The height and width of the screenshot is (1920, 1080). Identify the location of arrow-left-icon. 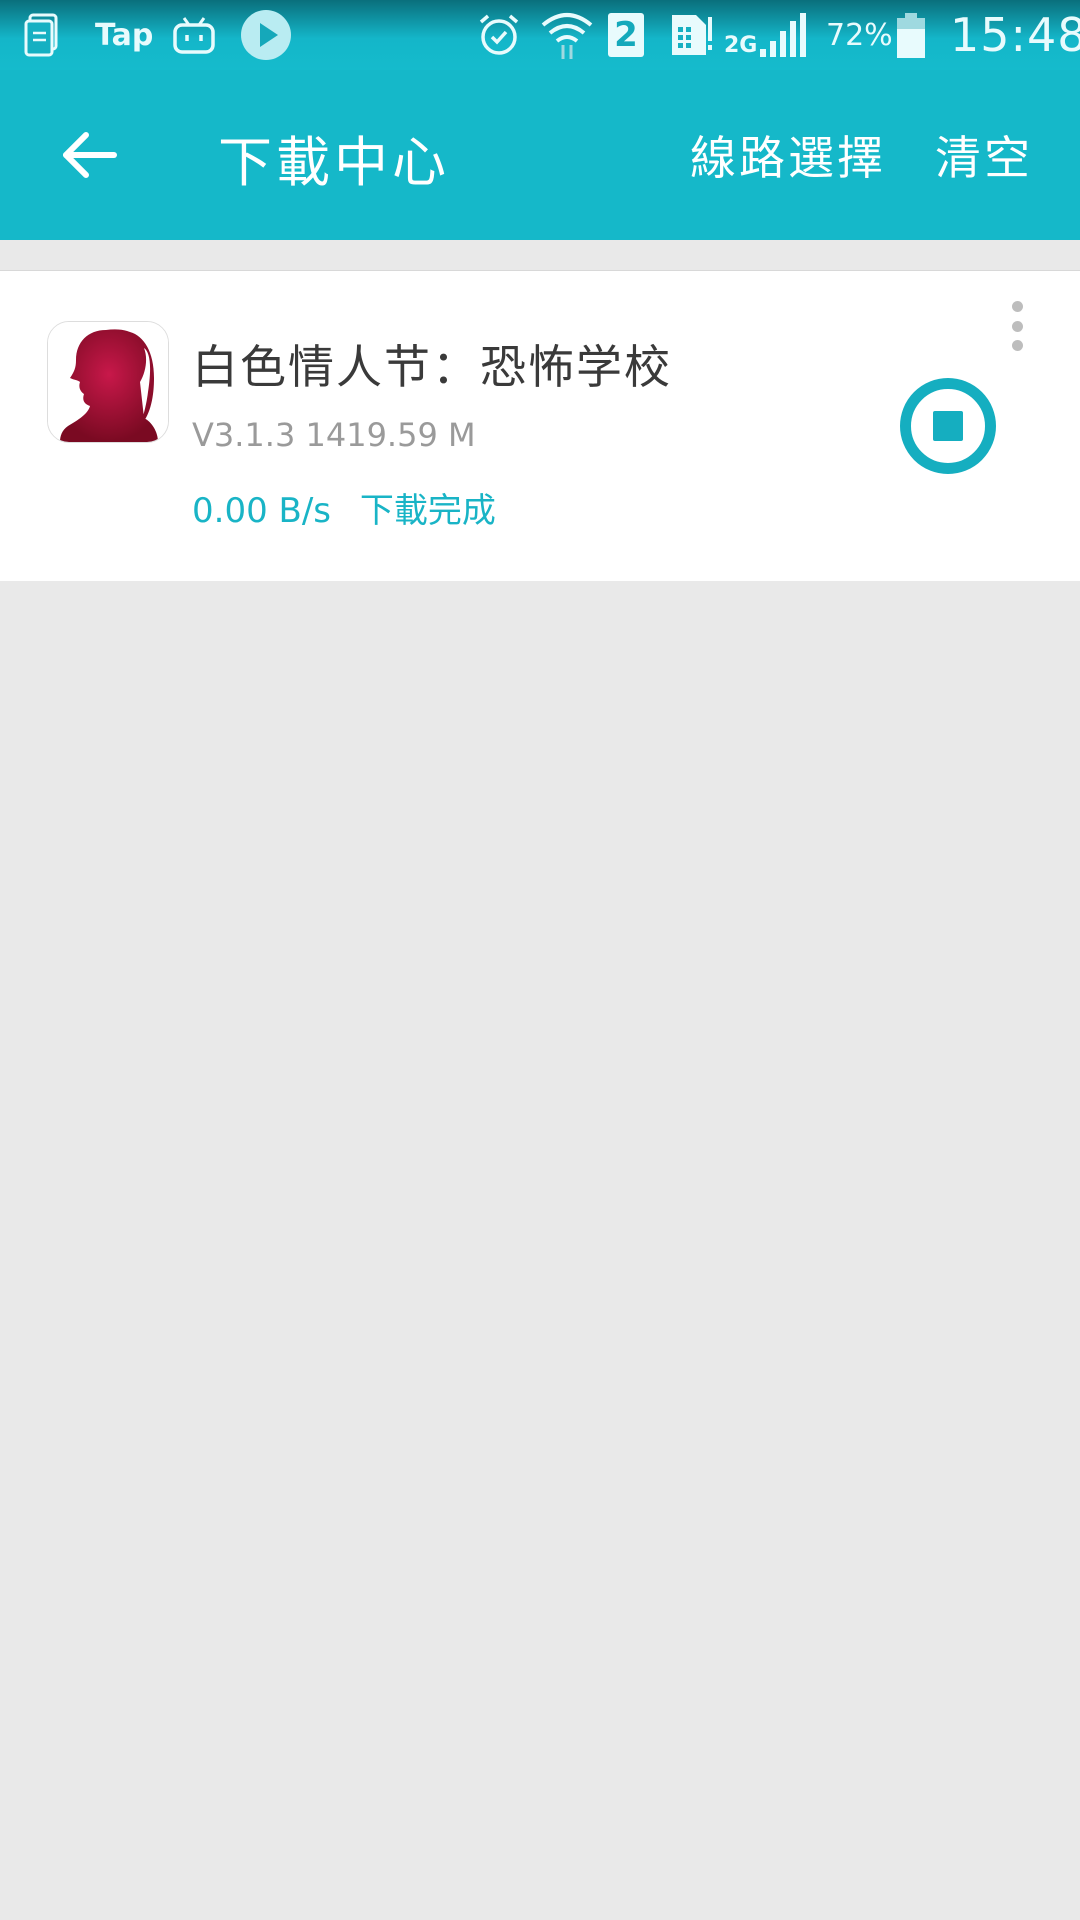
(90, 155).